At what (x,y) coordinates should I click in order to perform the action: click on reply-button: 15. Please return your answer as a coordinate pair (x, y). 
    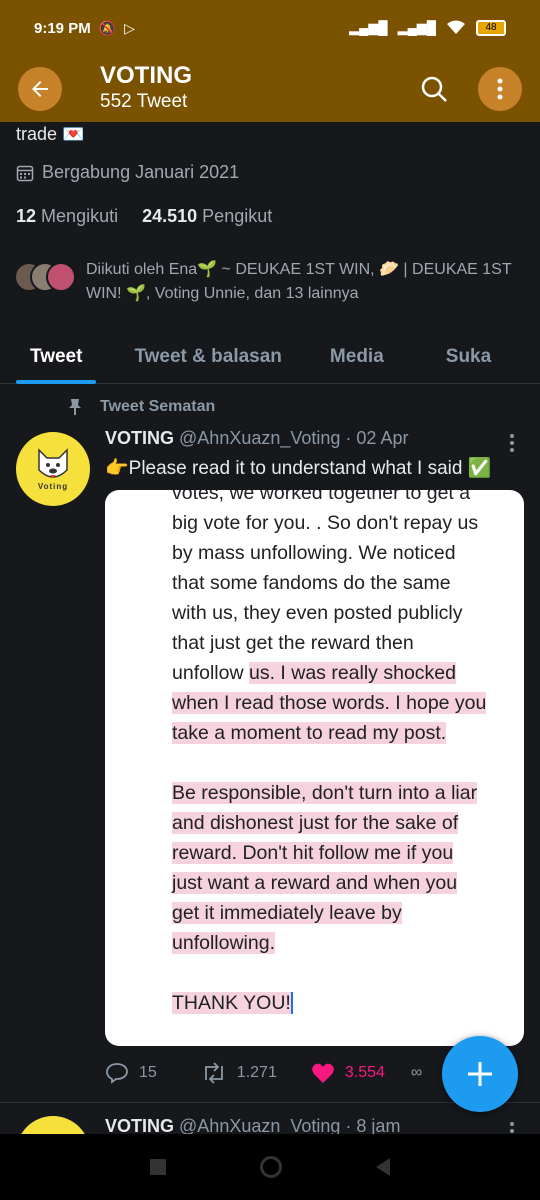
    Looking at the image, I should click on (131, 1073).